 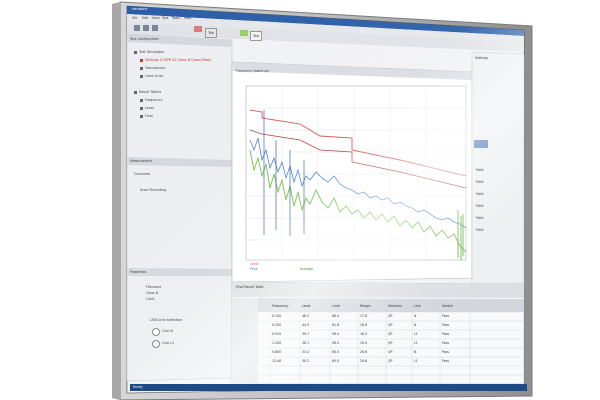 I want to click on prop-line-2: Class B, so click(x=152, y=293).